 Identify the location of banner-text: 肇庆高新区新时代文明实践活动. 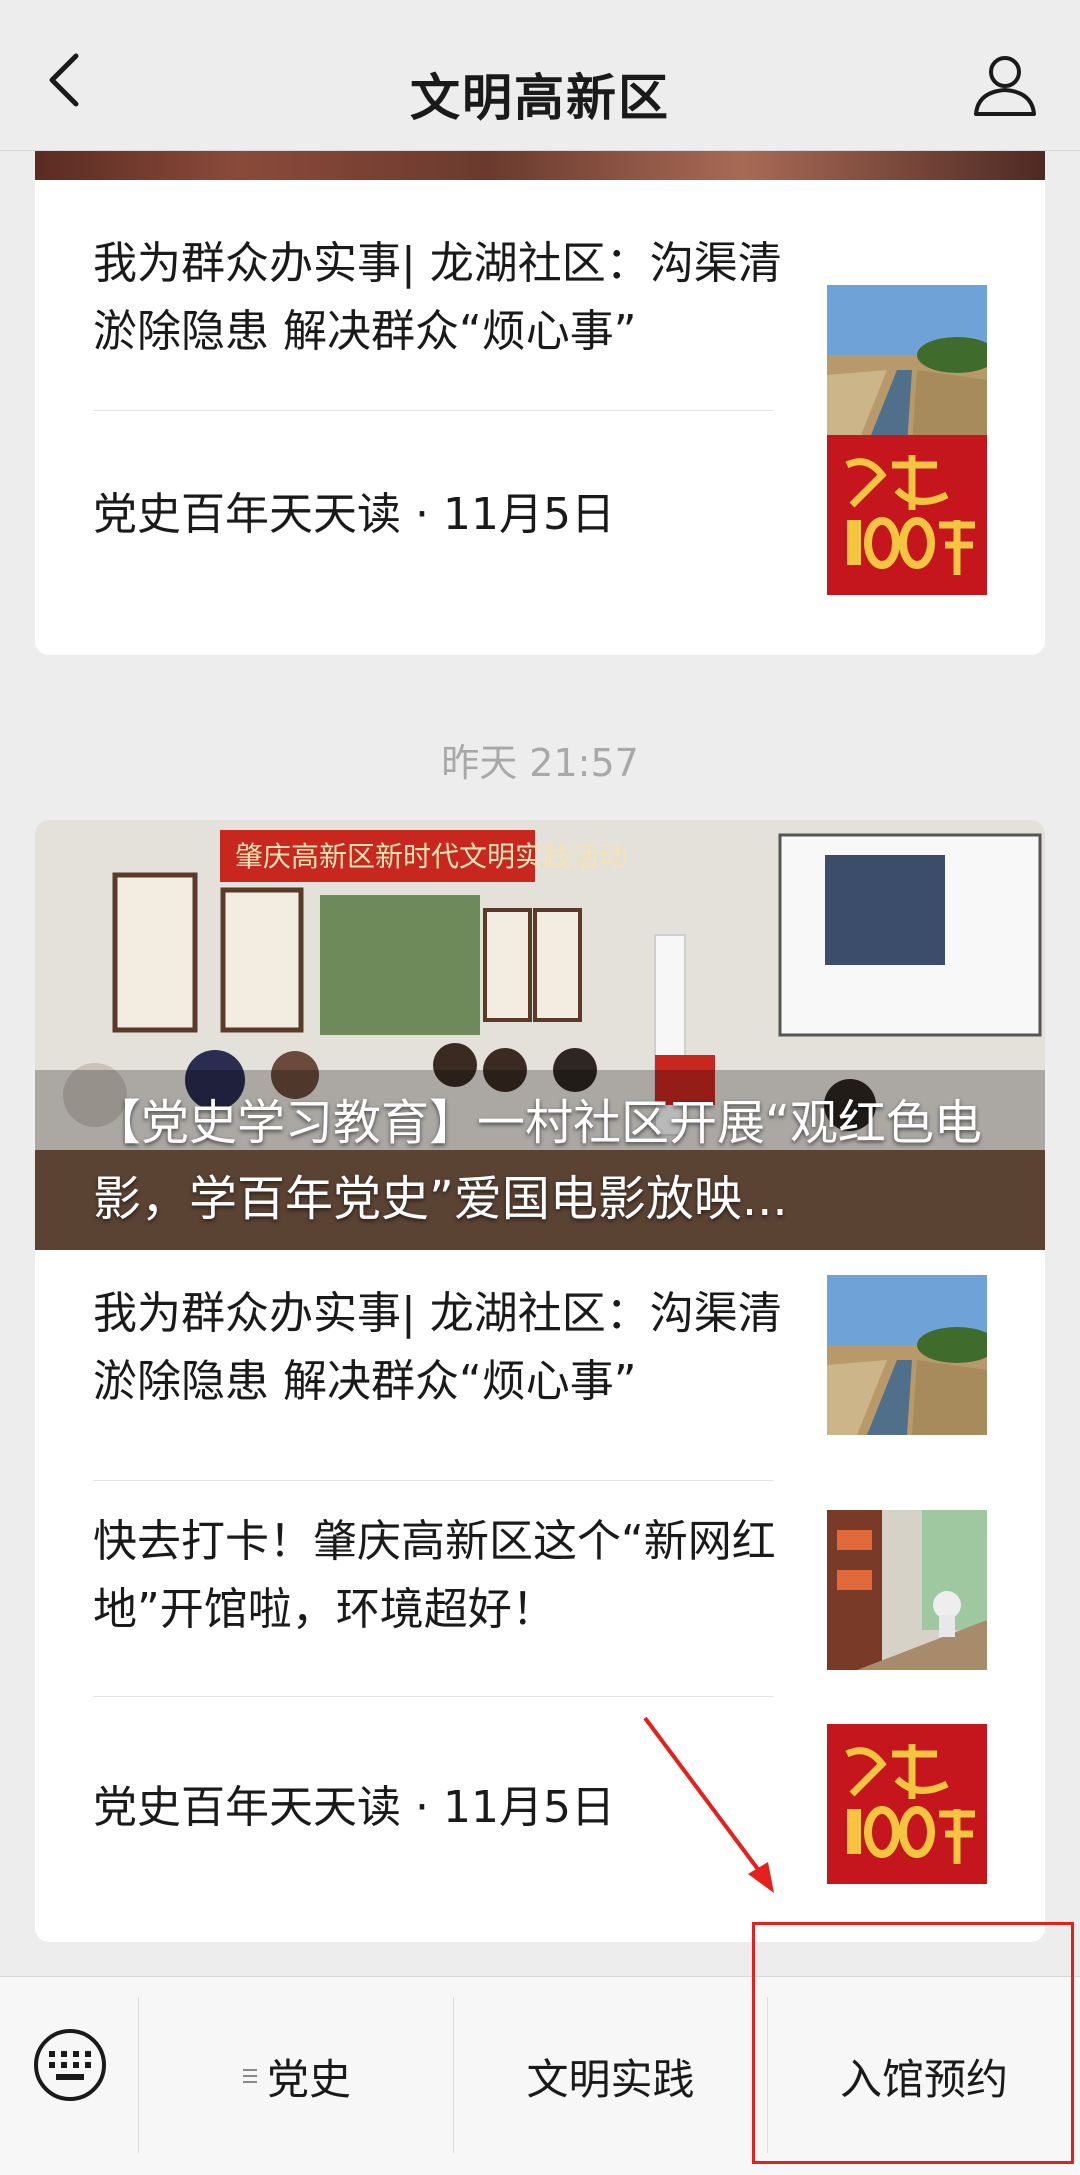
(431, 856).